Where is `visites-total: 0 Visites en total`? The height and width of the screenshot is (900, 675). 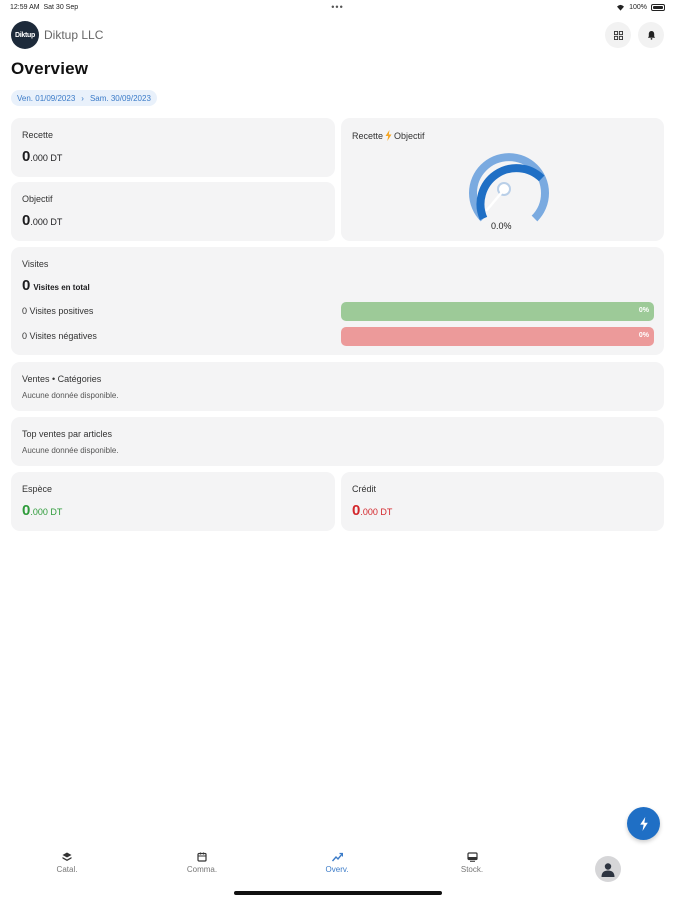 visites-total: 0 Visites en total is located at coordinates (56, 285).